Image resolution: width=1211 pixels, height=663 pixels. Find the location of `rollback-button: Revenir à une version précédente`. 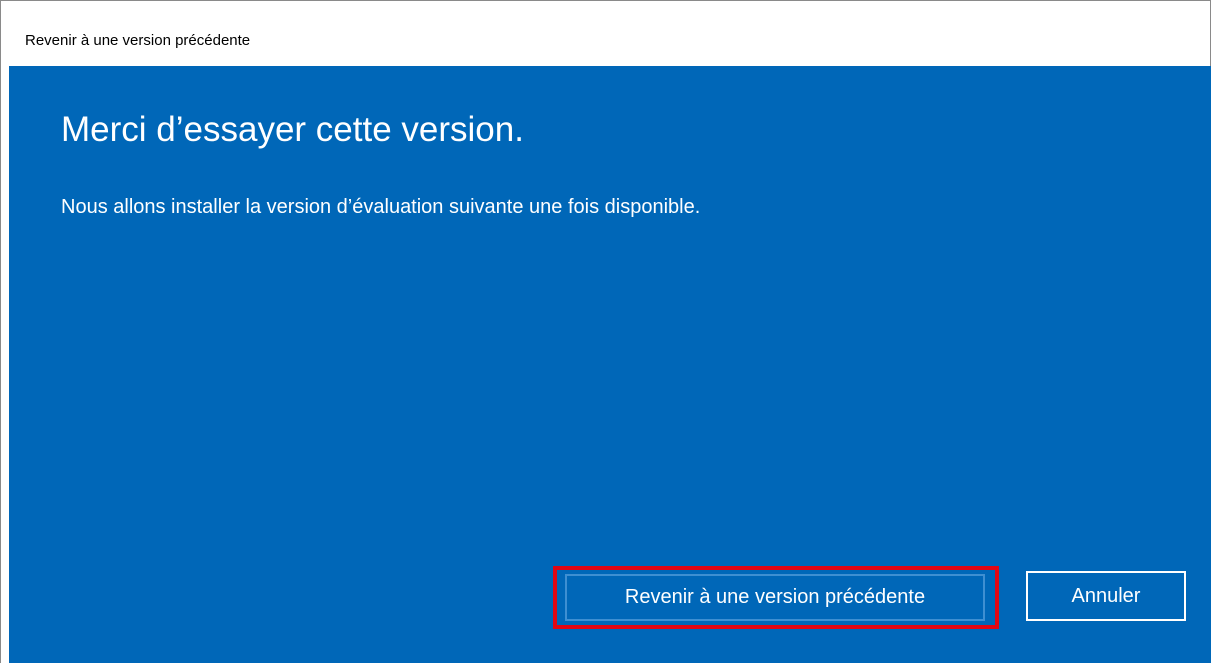

rollback-button: Revenir à une version précédente is located at coordinates (775, 597).